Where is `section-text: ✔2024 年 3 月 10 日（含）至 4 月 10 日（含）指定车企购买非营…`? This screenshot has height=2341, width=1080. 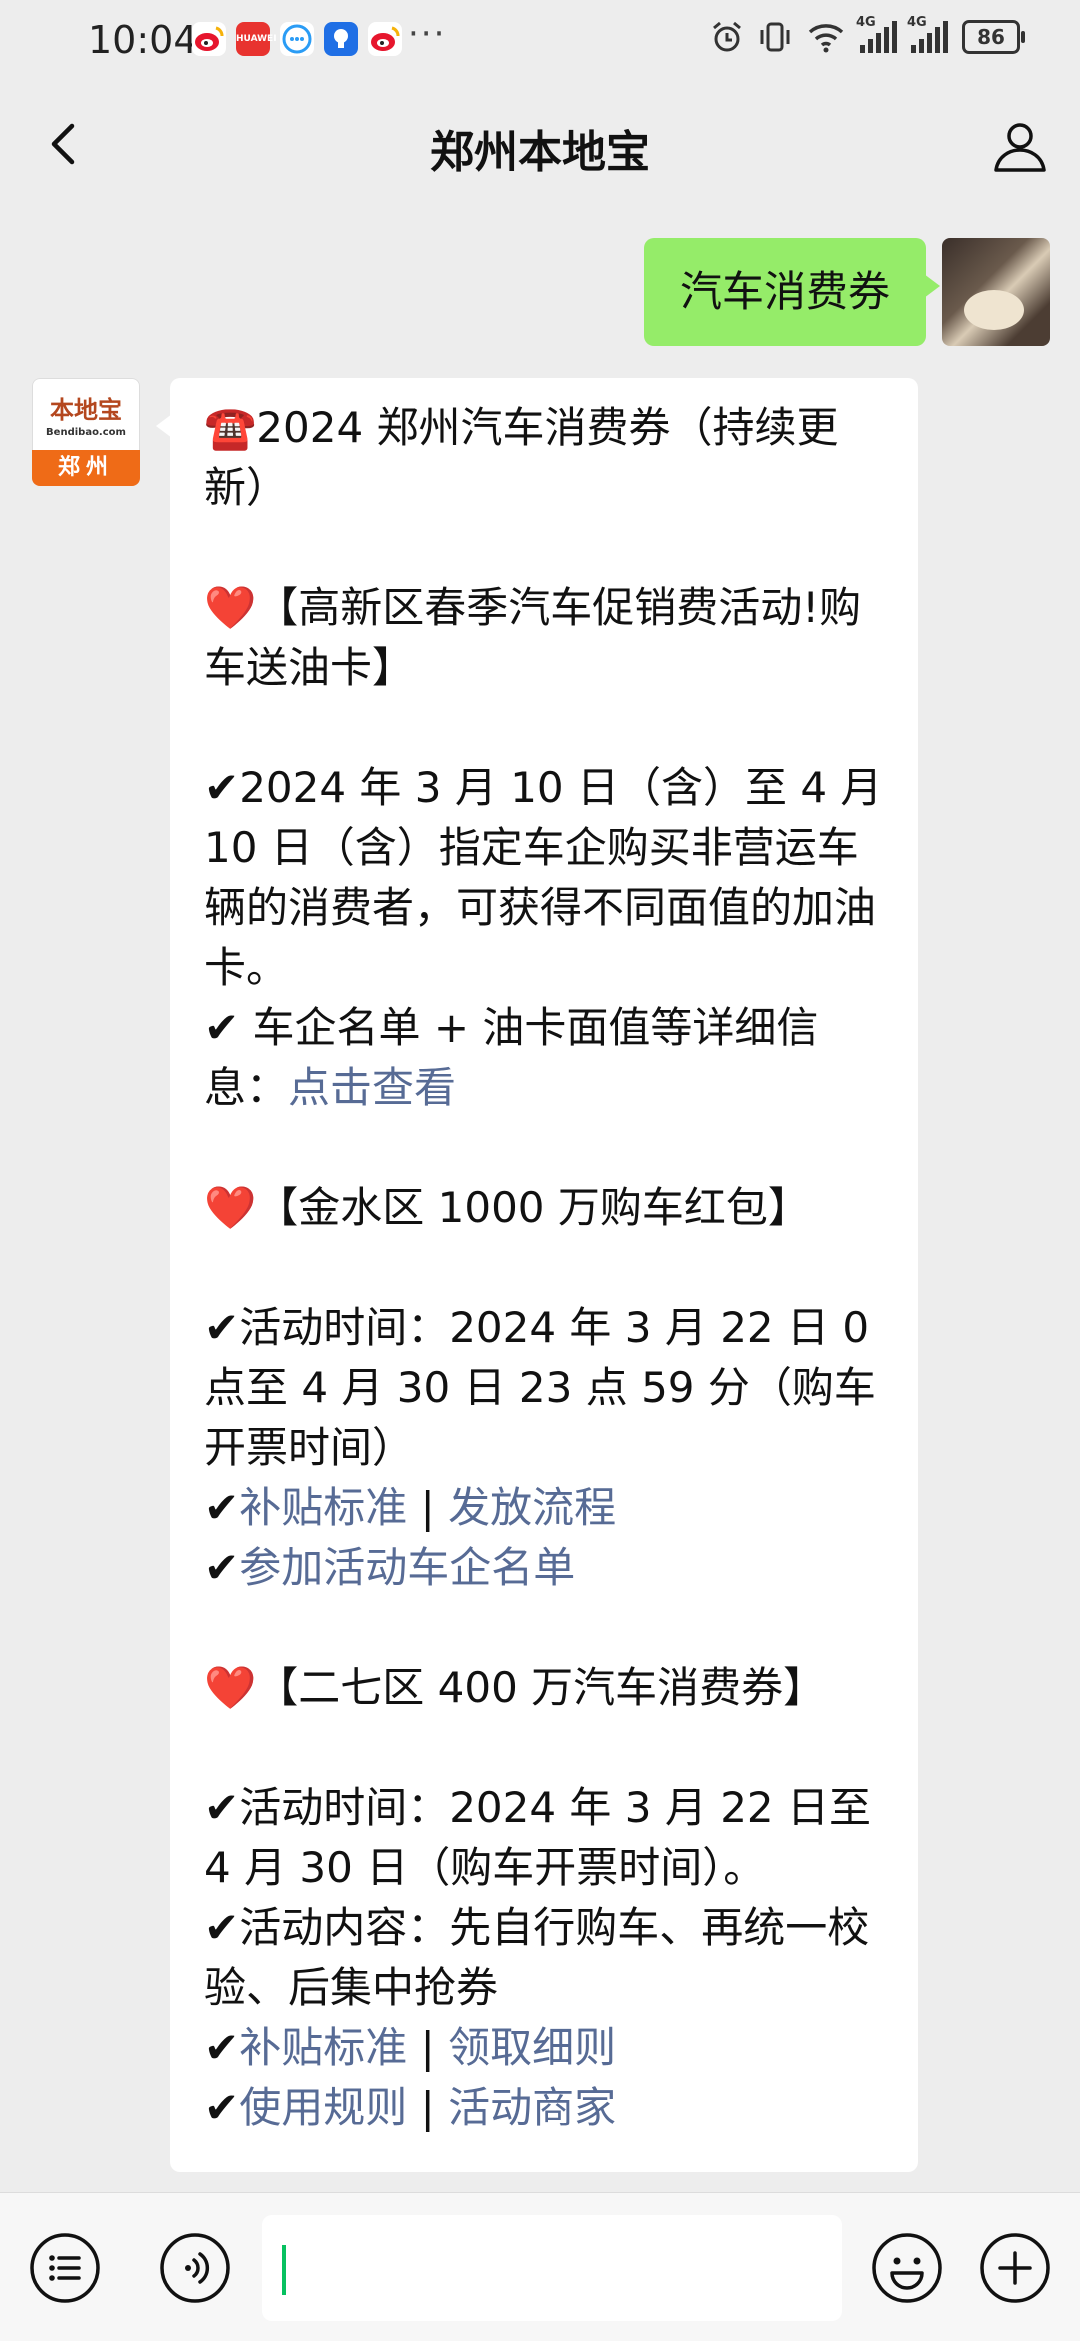 section-text: ✔2024 年 3 月 10 日（含）至 4 月 10 日（含）指定车企购买非营… is located at coordinates (550, 877).